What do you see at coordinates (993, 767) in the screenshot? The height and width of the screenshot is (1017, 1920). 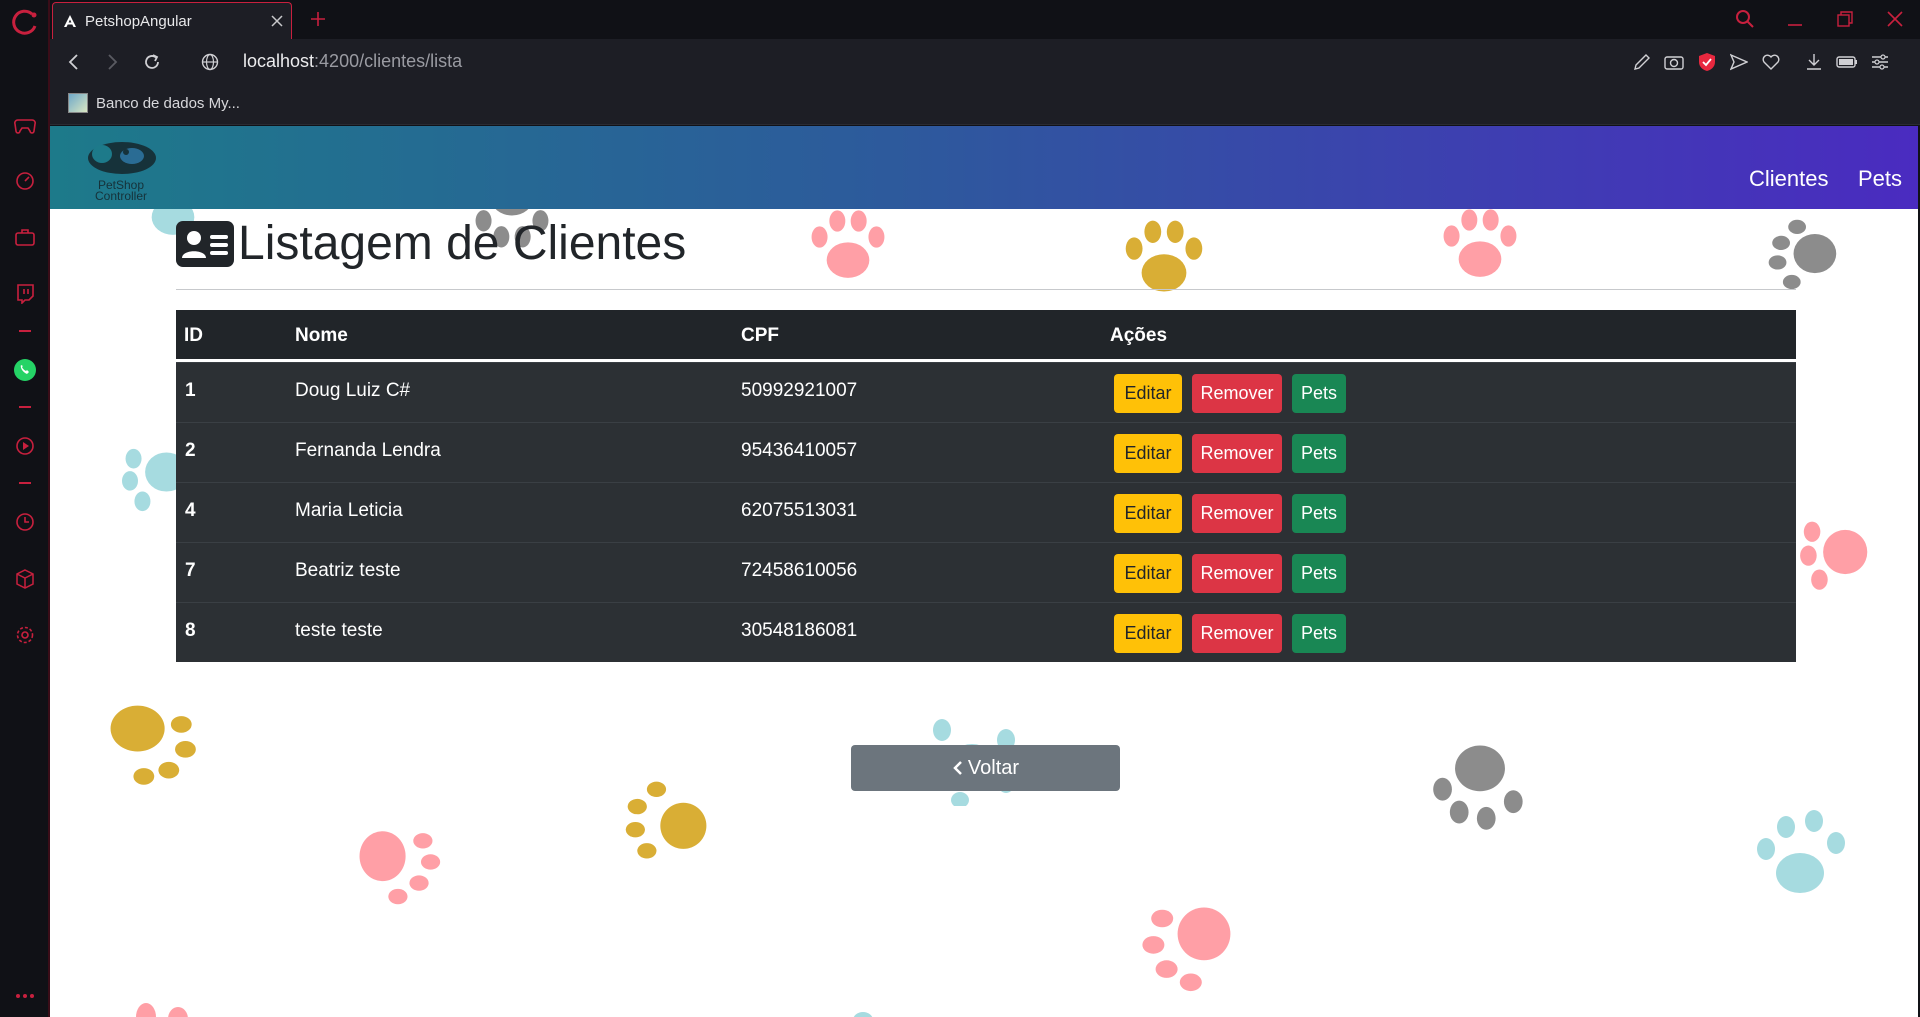 I see `voltar-label: Voltar` at bounding box center [993, 767].